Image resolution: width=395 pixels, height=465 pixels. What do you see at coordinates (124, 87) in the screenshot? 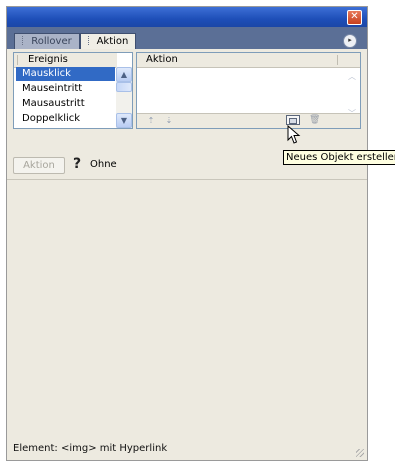
I see `scroll-thumb` at bounding box center [124, 87].